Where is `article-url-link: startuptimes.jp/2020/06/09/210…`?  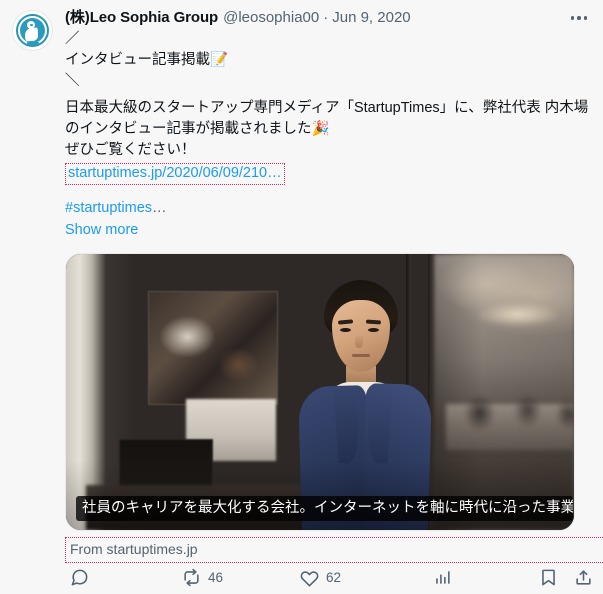
article-url-link: startuptimes.jp/2020/06/09/210… is located at coordinates (175, 173).